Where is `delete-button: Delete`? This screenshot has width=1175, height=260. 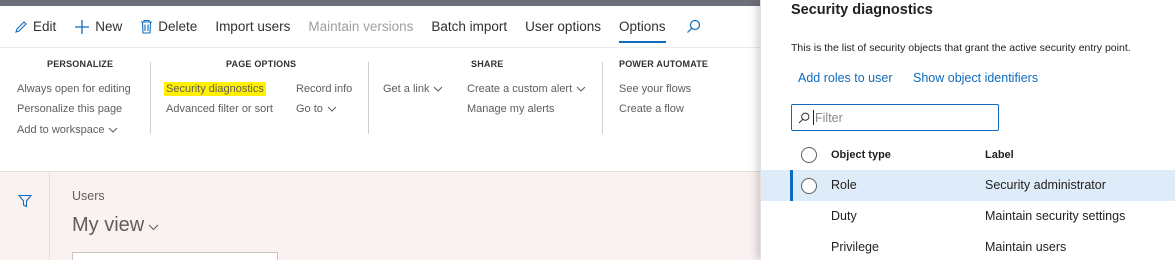
delete-button: Delete is located at coordinates (168, 26).